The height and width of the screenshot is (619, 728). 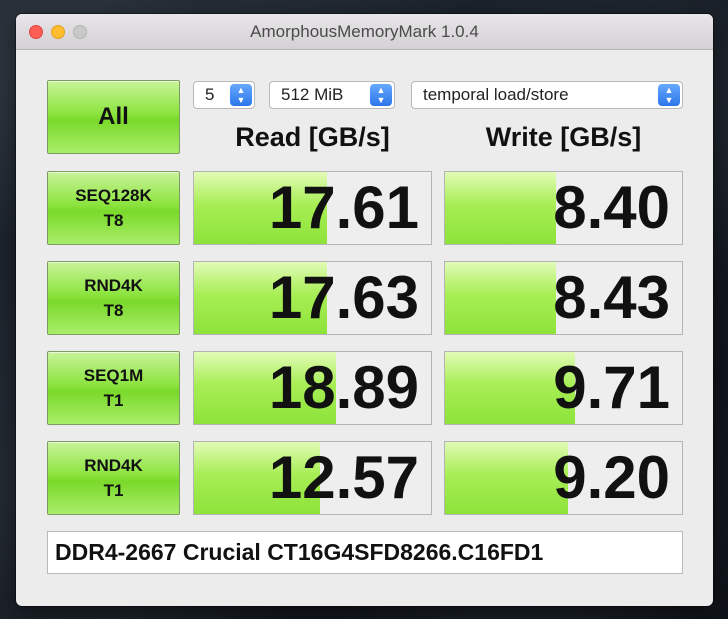 I want to click on size-value: 512 MiB, so click(x=312, y=94).